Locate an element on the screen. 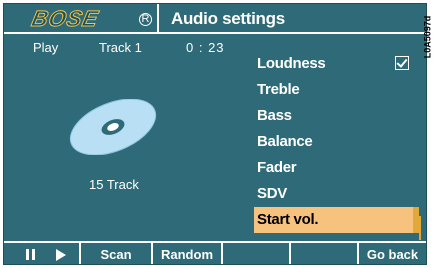 The height and width of the screenshot is (268, 441). header-divider is located at coordinates (158, 19).